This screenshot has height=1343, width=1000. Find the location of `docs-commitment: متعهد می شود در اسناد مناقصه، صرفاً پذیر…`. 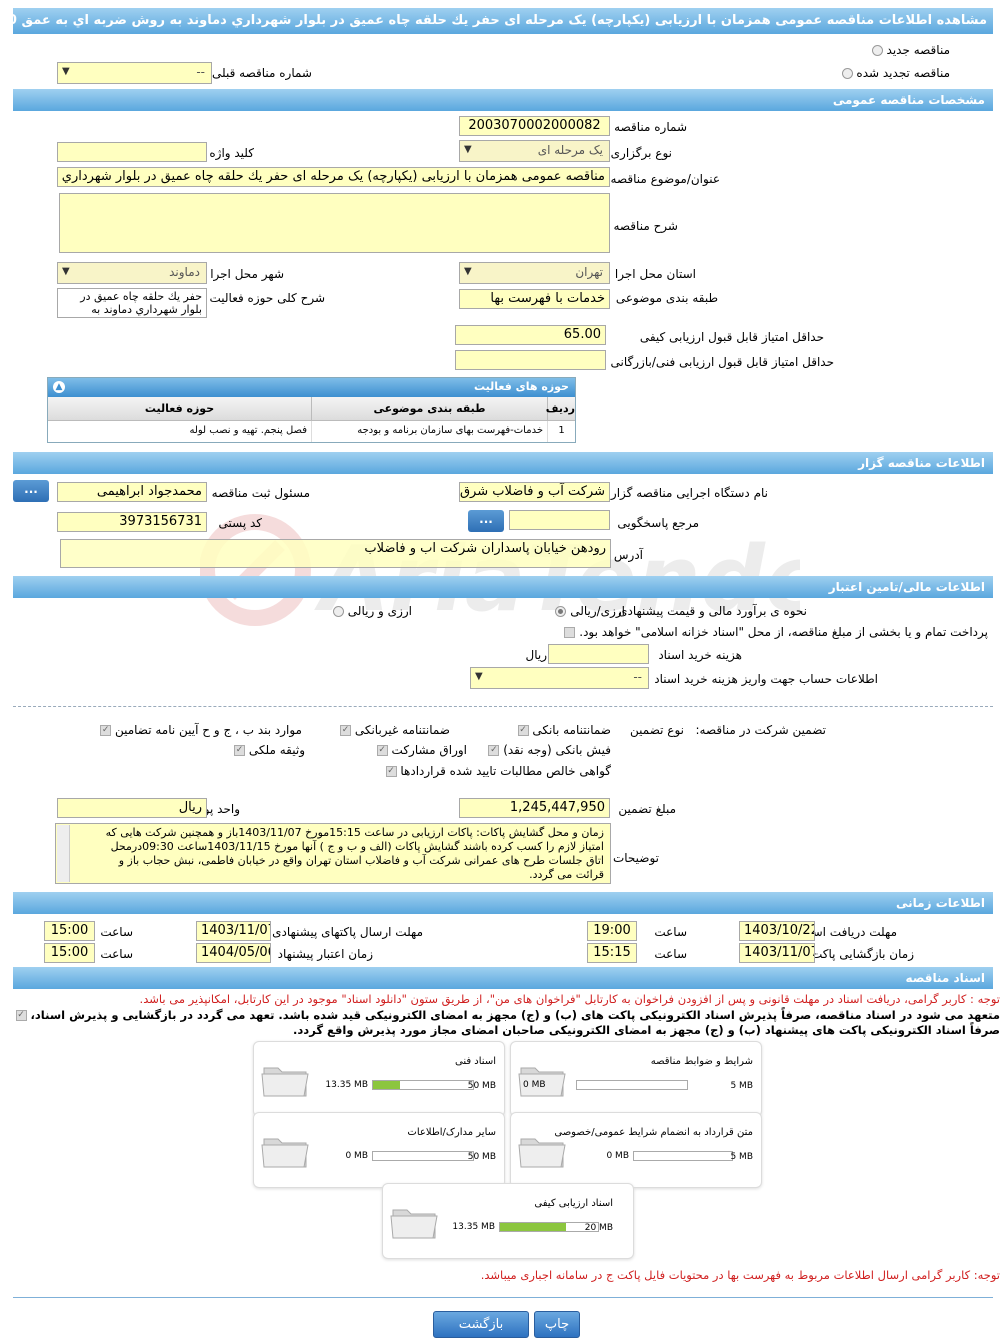

docs-commitment: متعهد می شود در اسناد مناقصه، صرفاً پذیر… is located at coordinates (507, 1015).